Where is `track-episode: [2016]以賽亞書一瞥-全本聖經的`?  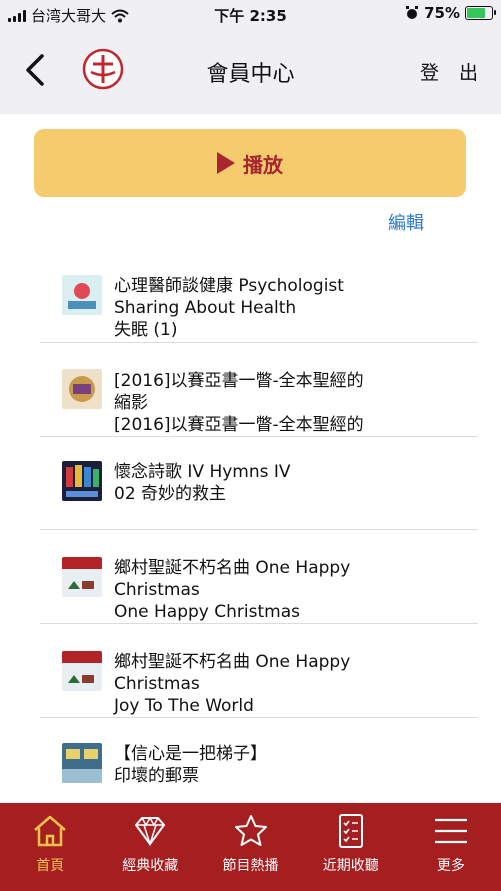
track-episode: [2016]以賽亞書一瞥-全本聖經的 is located at coordinates (239, 425).